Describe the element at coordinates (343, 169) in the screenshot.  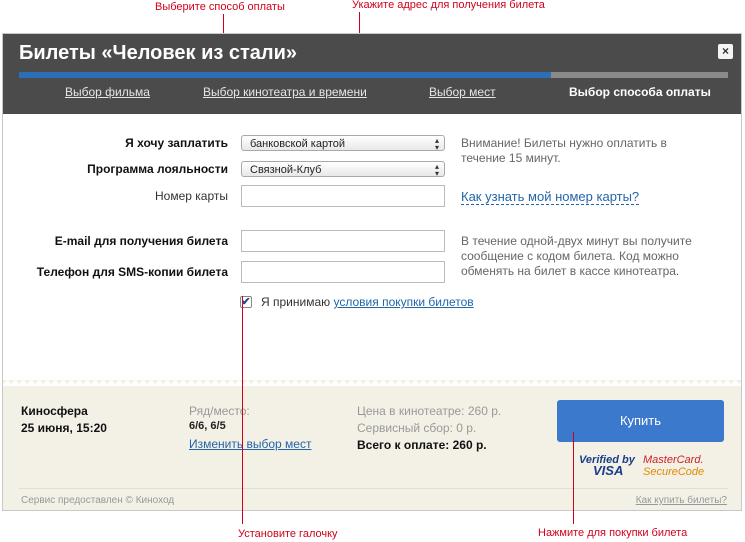
I see `loyalty-select: Связной-Клуб ▴ ▾` at that location.